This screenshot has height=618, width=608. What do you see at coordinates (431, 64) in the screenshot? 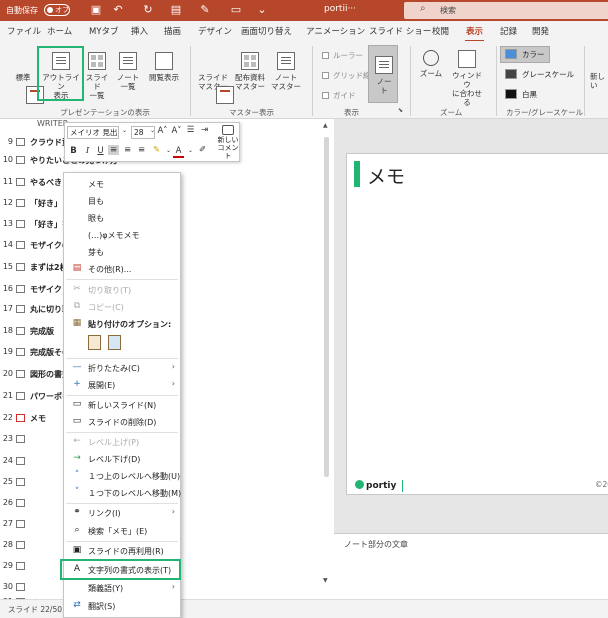
I see `zoom-button: ズーム` at bounding box center [431, 64].